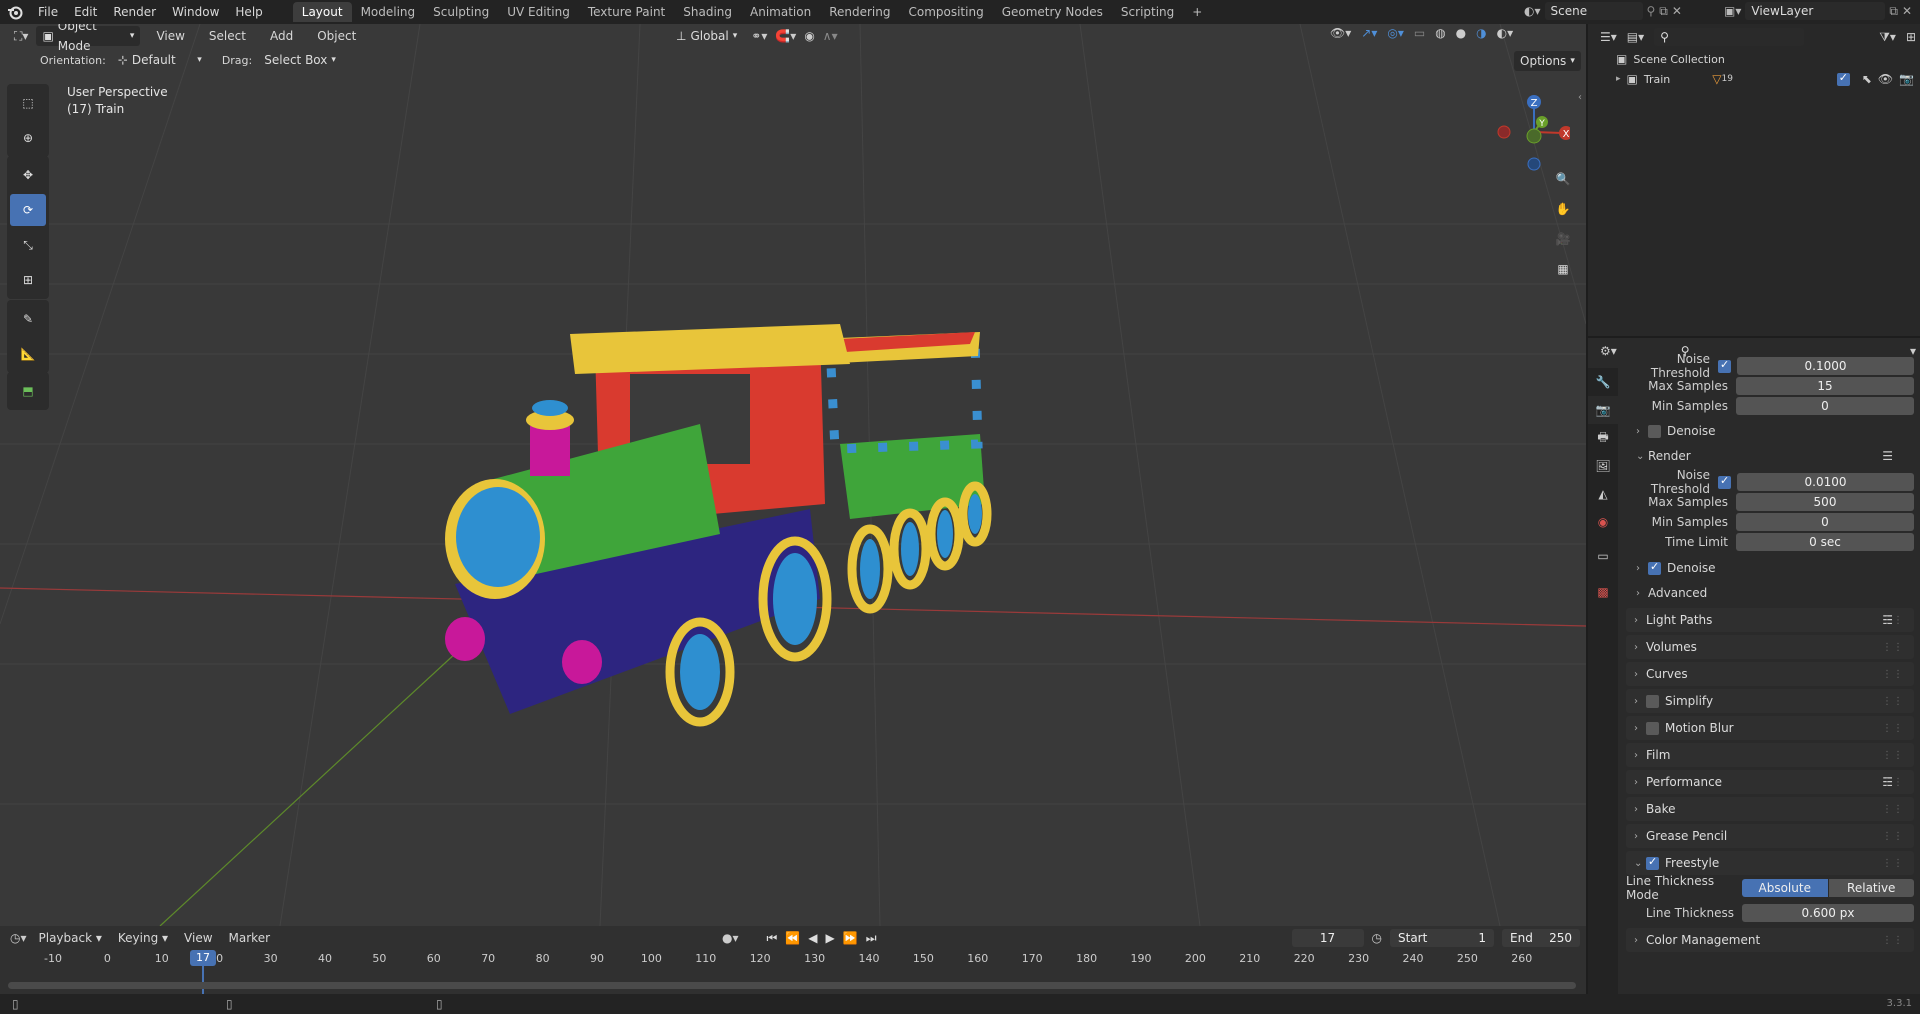 This screenshot has width=1920, height=1014. Describe the element at coordinates (1652, 862) in the screenshot. I see `freestyle-checkbox` at that location.